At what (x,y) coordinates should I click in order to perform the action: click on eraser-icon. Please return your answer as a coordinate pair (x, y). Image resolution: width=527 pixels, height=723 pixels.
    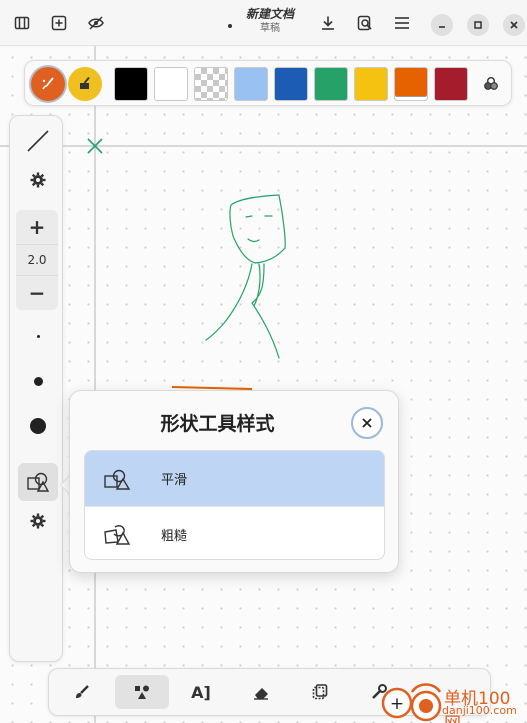
    Looking at the image, I should click on (261, 694).